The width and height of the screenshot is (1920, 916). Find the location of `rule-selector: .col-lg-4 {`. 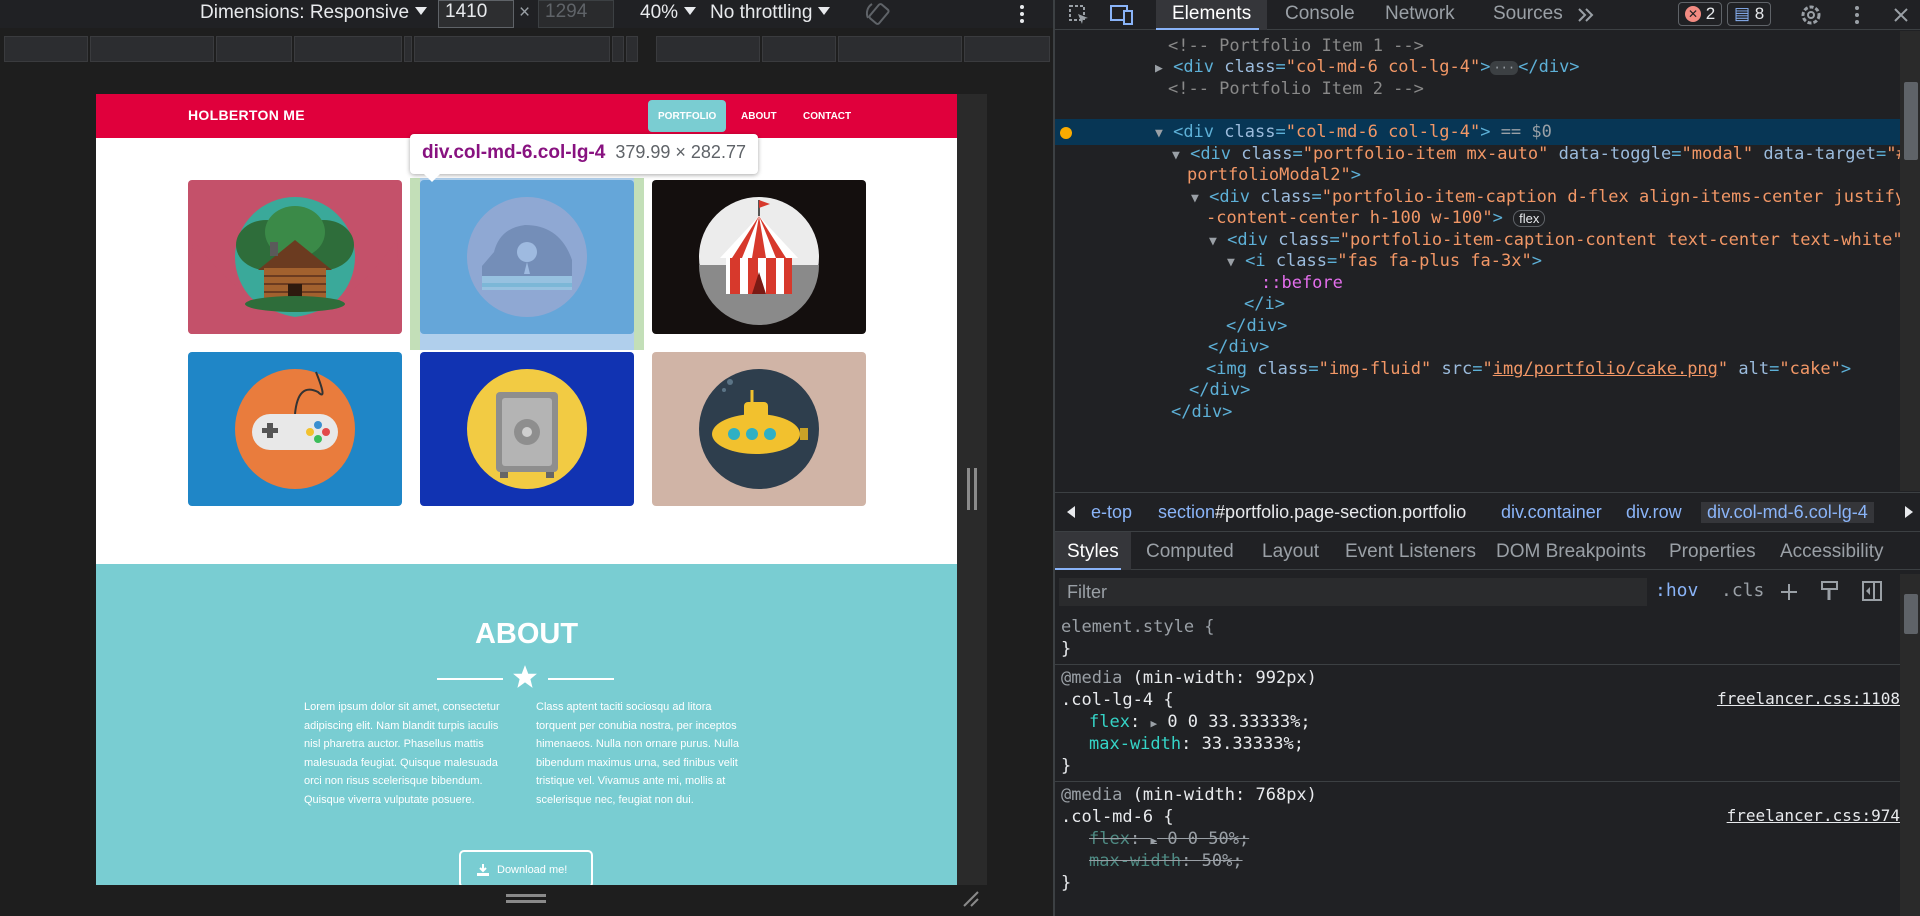

rule-selector: .col-lg-4 { is located at coordinates (1117, 700).